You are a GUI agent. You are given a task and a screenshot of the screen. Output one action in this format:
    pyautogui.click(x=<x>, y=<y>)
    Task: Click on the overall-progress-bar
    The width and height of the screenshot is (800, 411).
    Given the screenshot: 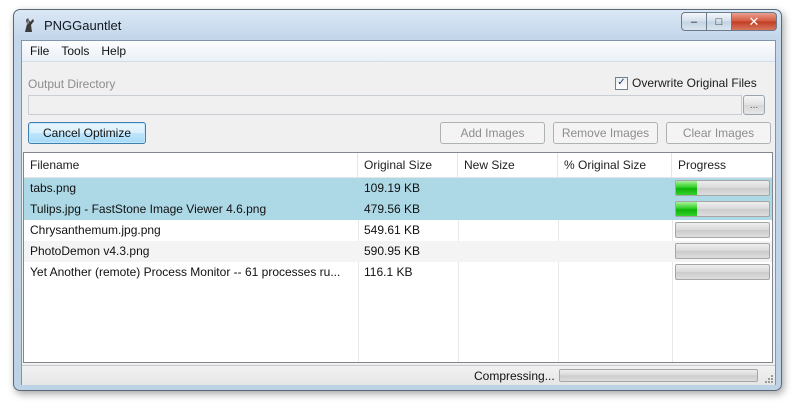 What is the action you would take?
    pyautogui.click(x=658, y=375)
    